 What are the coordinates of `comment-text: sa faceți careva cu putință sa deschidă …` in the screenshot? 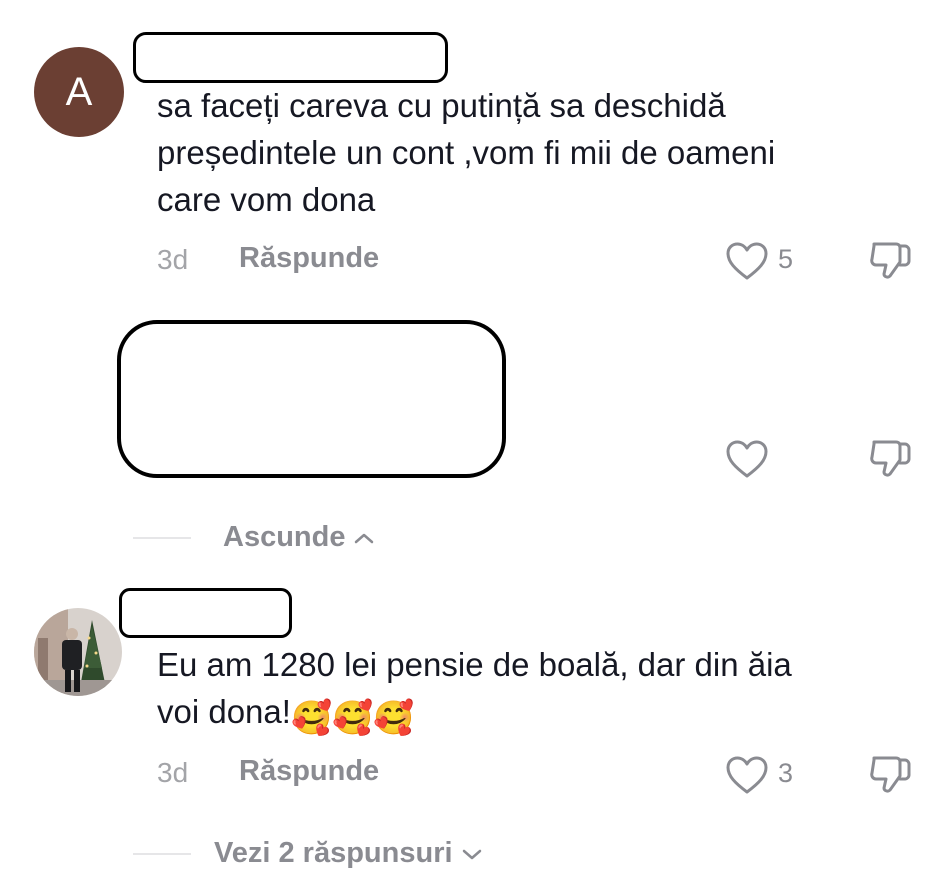 It's located at (466, 152).